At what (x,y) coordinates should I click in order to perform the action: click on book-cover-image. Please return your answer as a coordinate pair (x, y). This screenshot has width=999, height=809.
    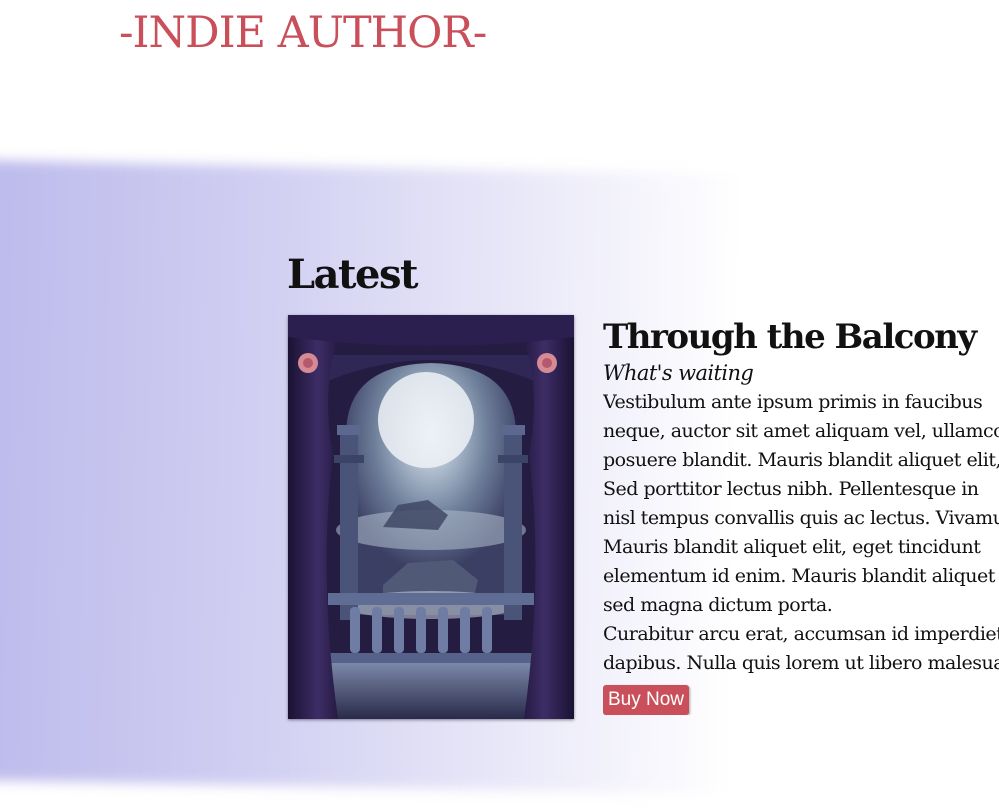
    Looking at the image, I should click on (431, 517).